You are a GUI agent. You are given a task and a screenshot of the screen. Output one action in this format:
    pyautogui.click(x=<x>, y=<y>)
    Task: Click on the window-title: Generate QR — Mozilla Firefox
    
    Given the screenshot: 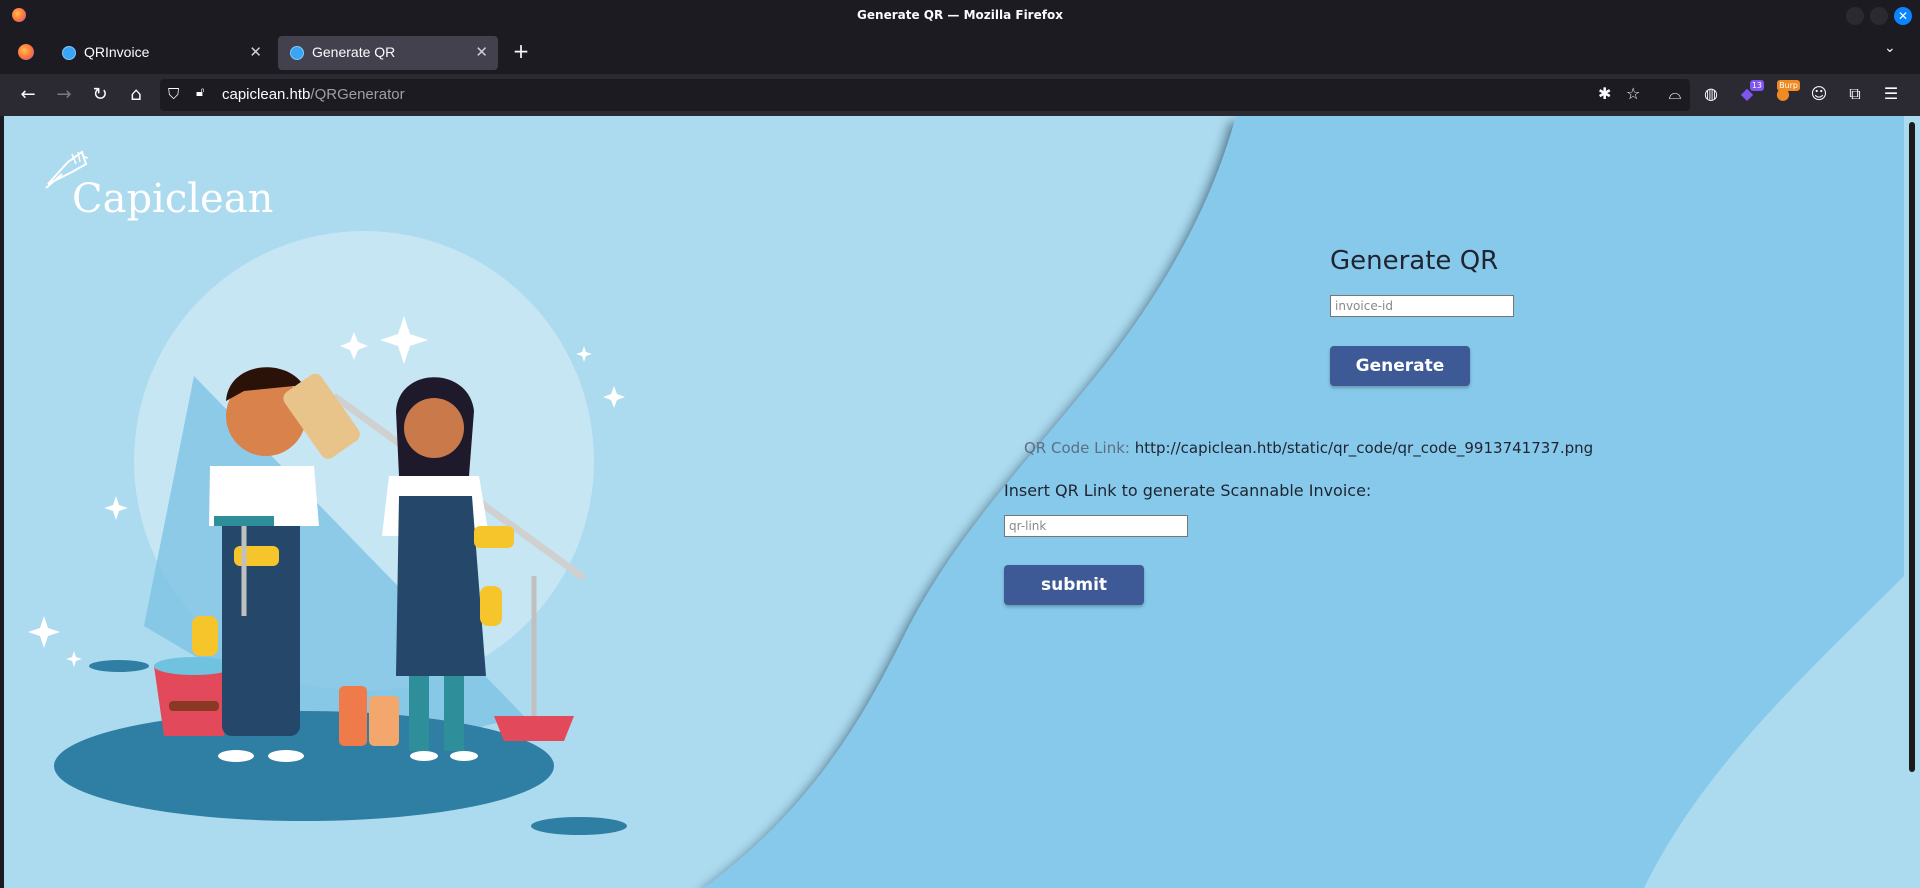 What is the action you would take?
    pyautogui.click(x=960, y=15)
    